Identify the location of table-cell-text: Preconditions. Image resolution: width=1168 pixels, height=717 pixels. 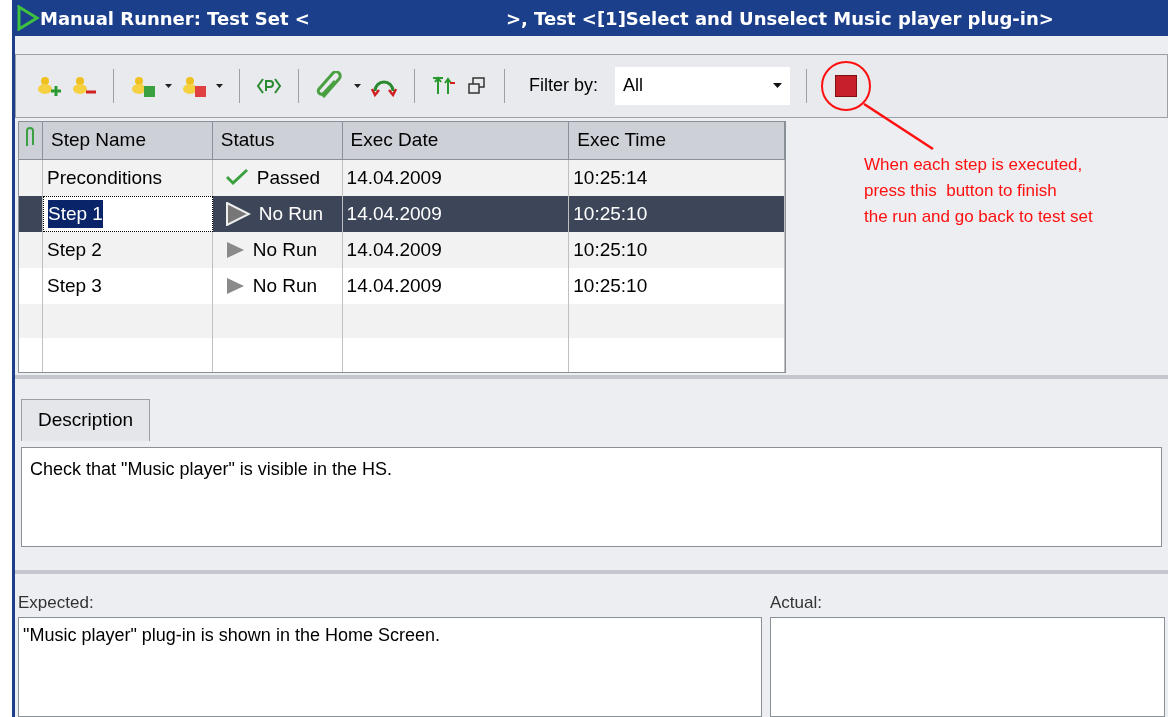
(104, 177).